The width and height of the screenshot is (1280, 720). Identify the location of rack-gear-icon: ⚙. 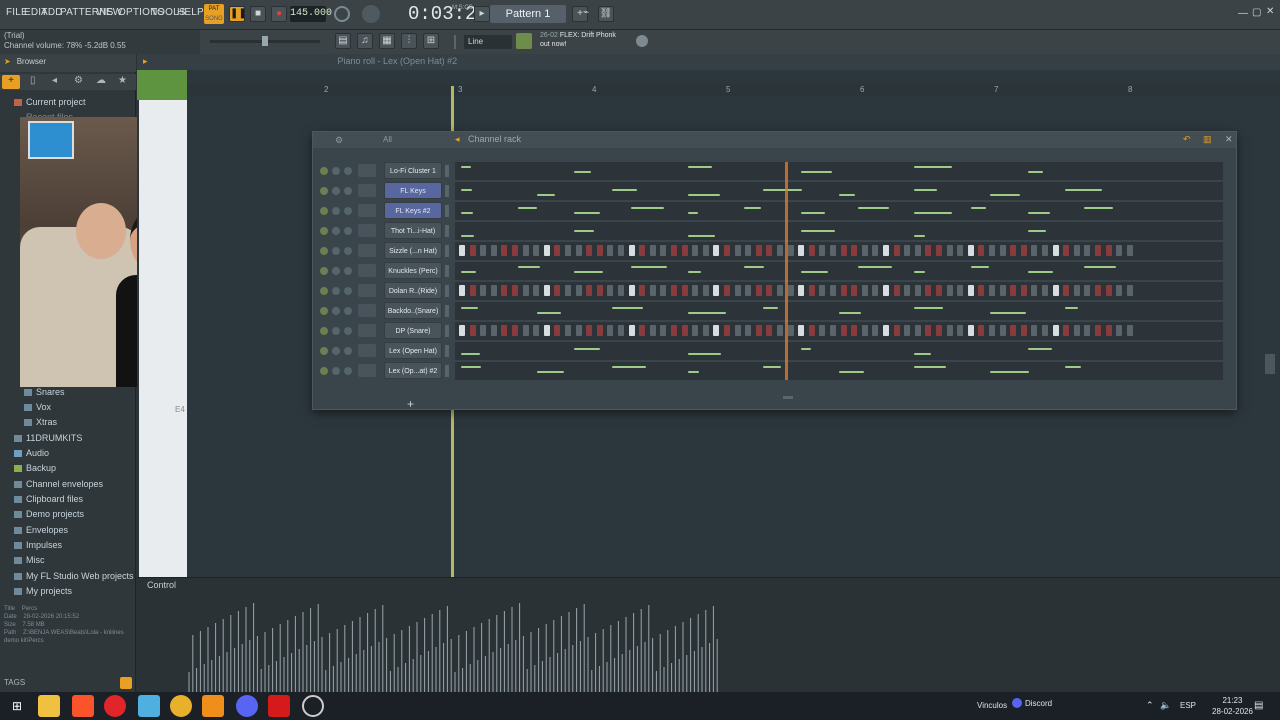
(339, 140).